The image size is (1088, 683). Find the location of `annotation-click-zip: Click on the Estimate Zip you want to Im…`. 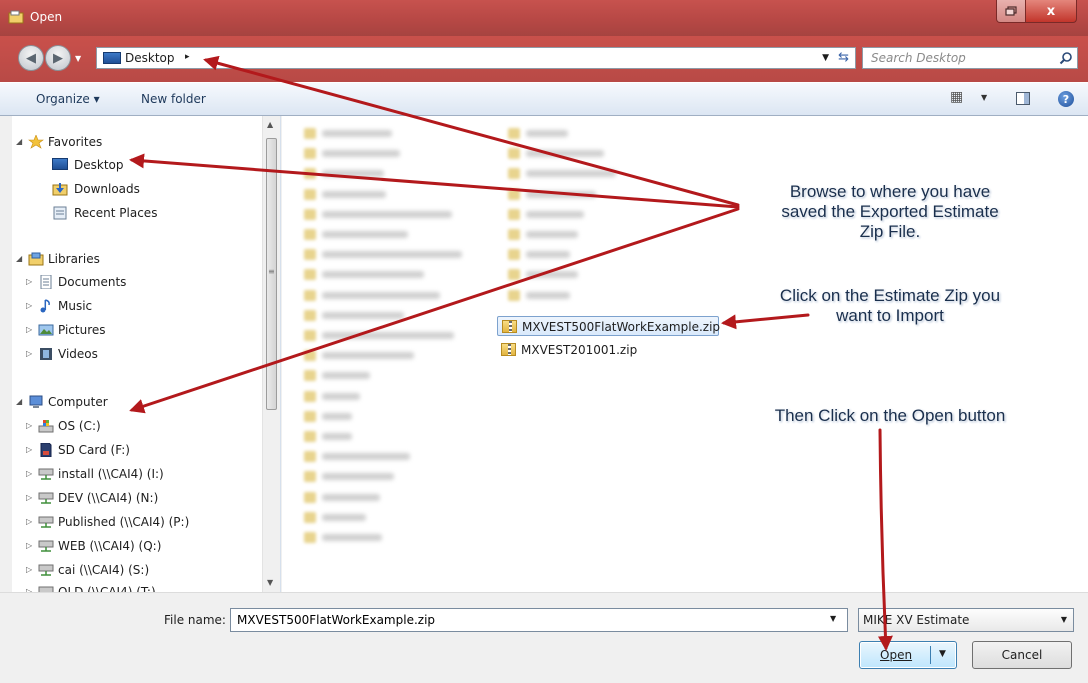

annotation-click-zip: Click on the Estimate Zip you want to Im… is located at coordinates (890, 306).